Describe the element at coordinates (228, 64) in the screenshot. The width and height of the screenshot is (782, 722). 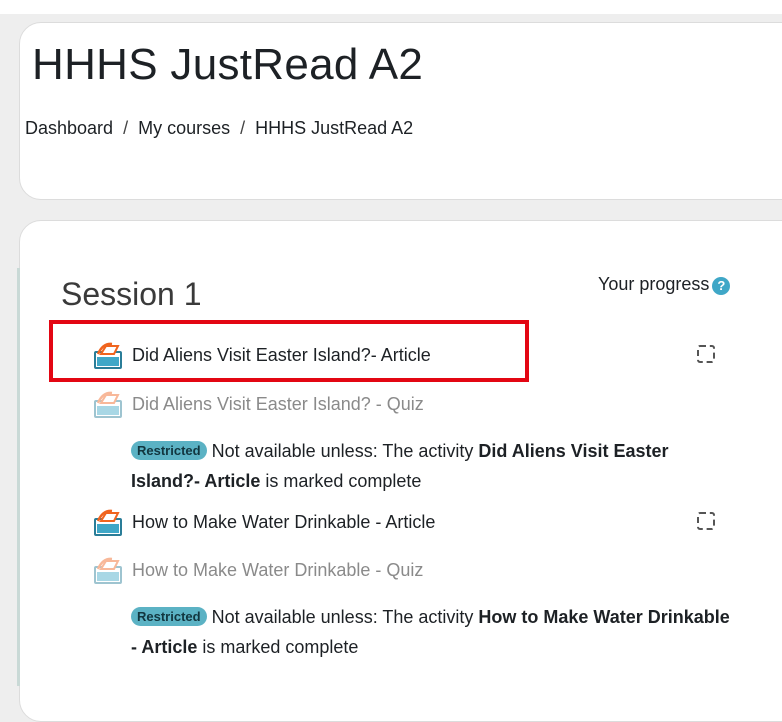
I see `page-title: HHHS JustRead A2` at that location.